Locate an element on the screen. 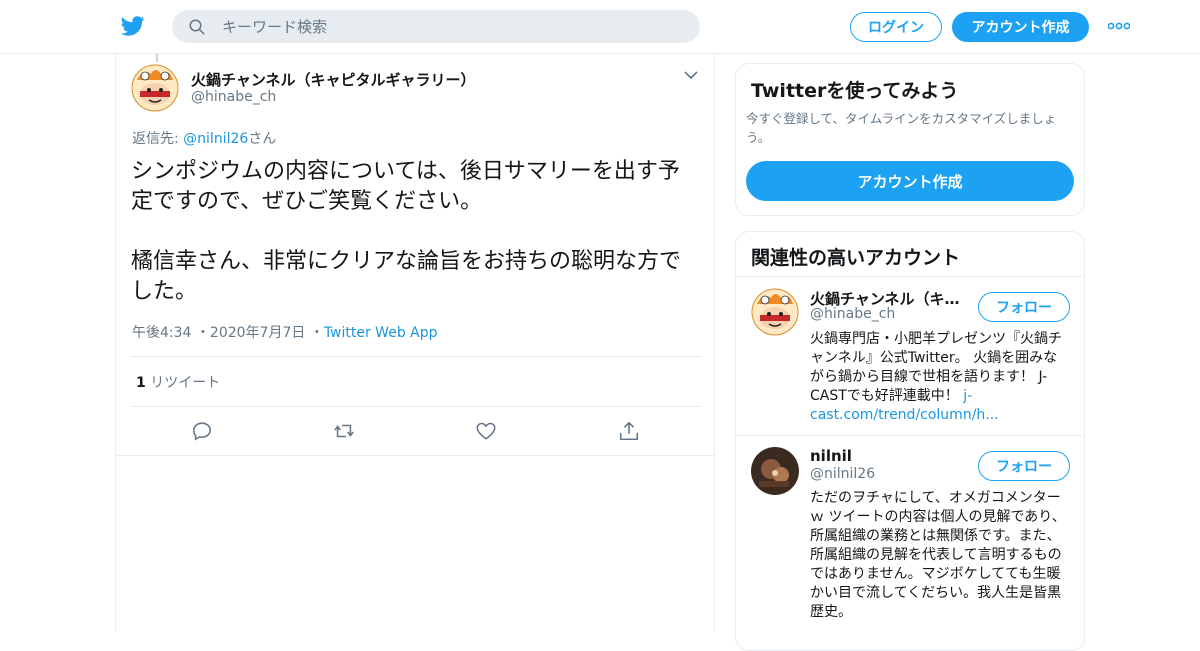 Image resolution: width=1200 pixels, height=651 pixels. signup-button: アカウント作成 is located at coordinates (1020, 27).